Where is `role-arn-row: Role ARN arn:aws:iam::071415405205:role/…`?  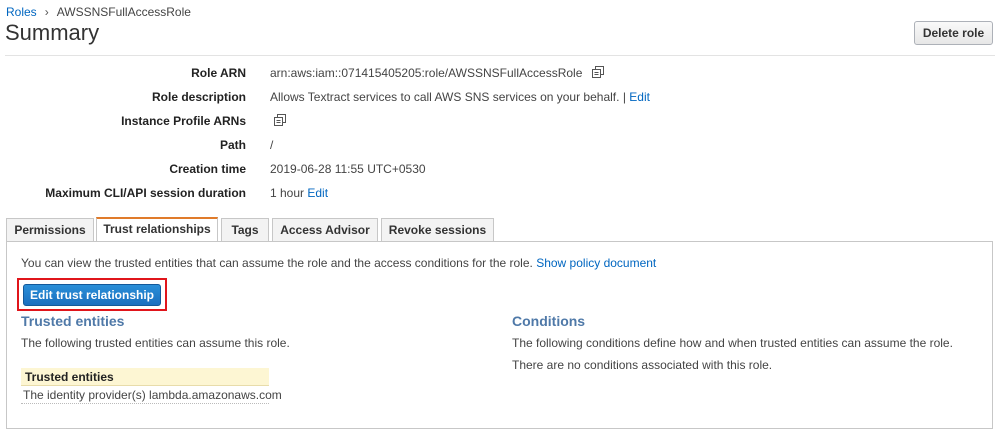 role-arn-row: Role ARN arn:aws:iam::071415405205:role/… is located at coordinates (500, 75).